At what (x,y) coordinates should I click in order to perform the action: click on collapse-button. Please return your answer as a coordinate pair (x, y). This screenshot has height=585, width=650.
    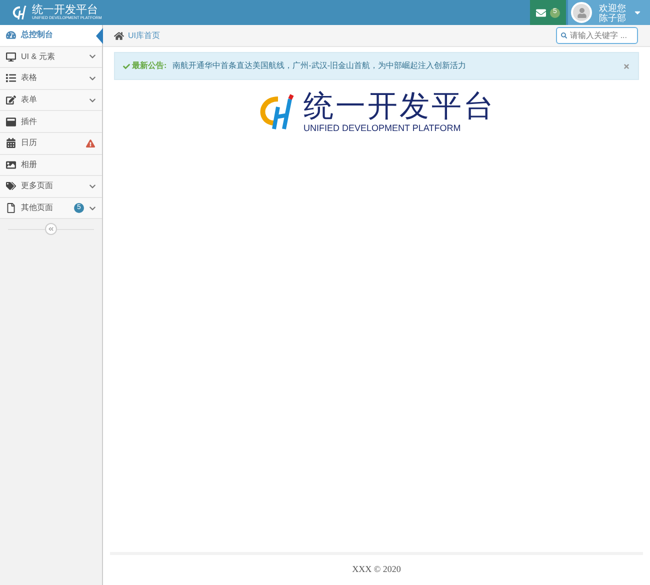
    Looking at the image, I should click on (51, 229).